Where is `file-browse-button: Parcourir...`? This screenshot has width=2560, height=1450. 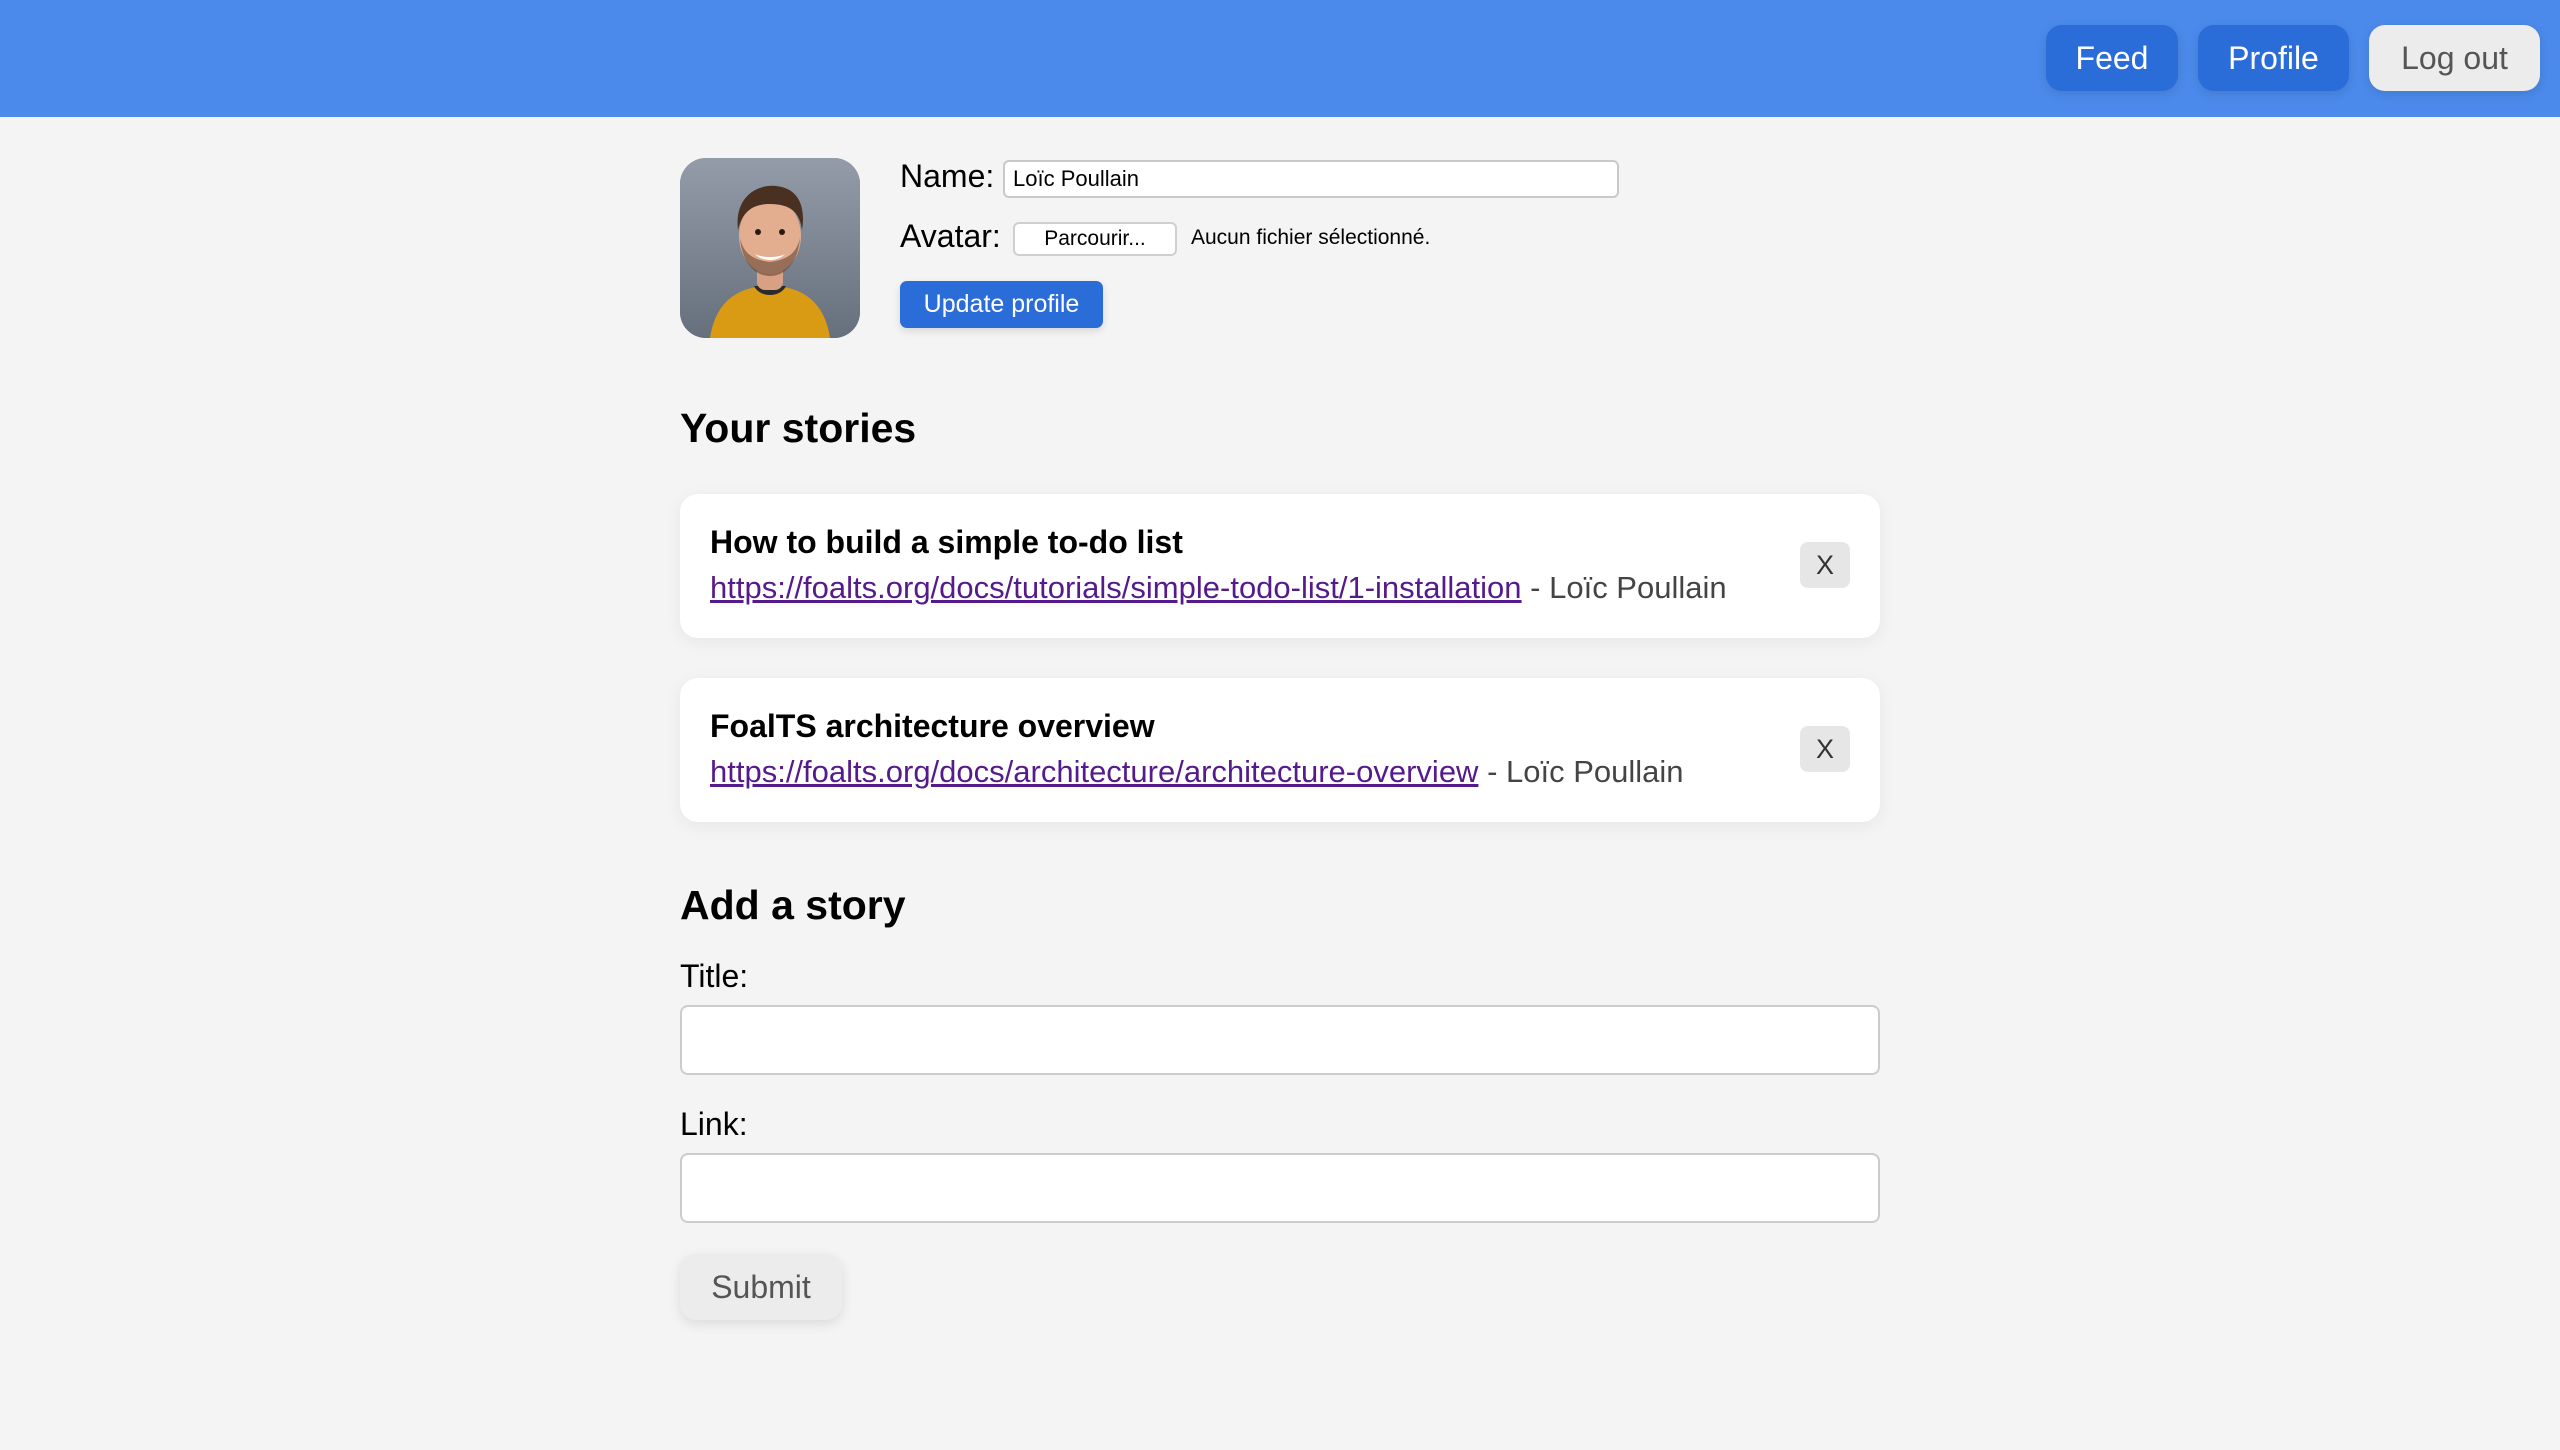
file-browse-button: Parcourir... is located at coordinates (1095, 239).